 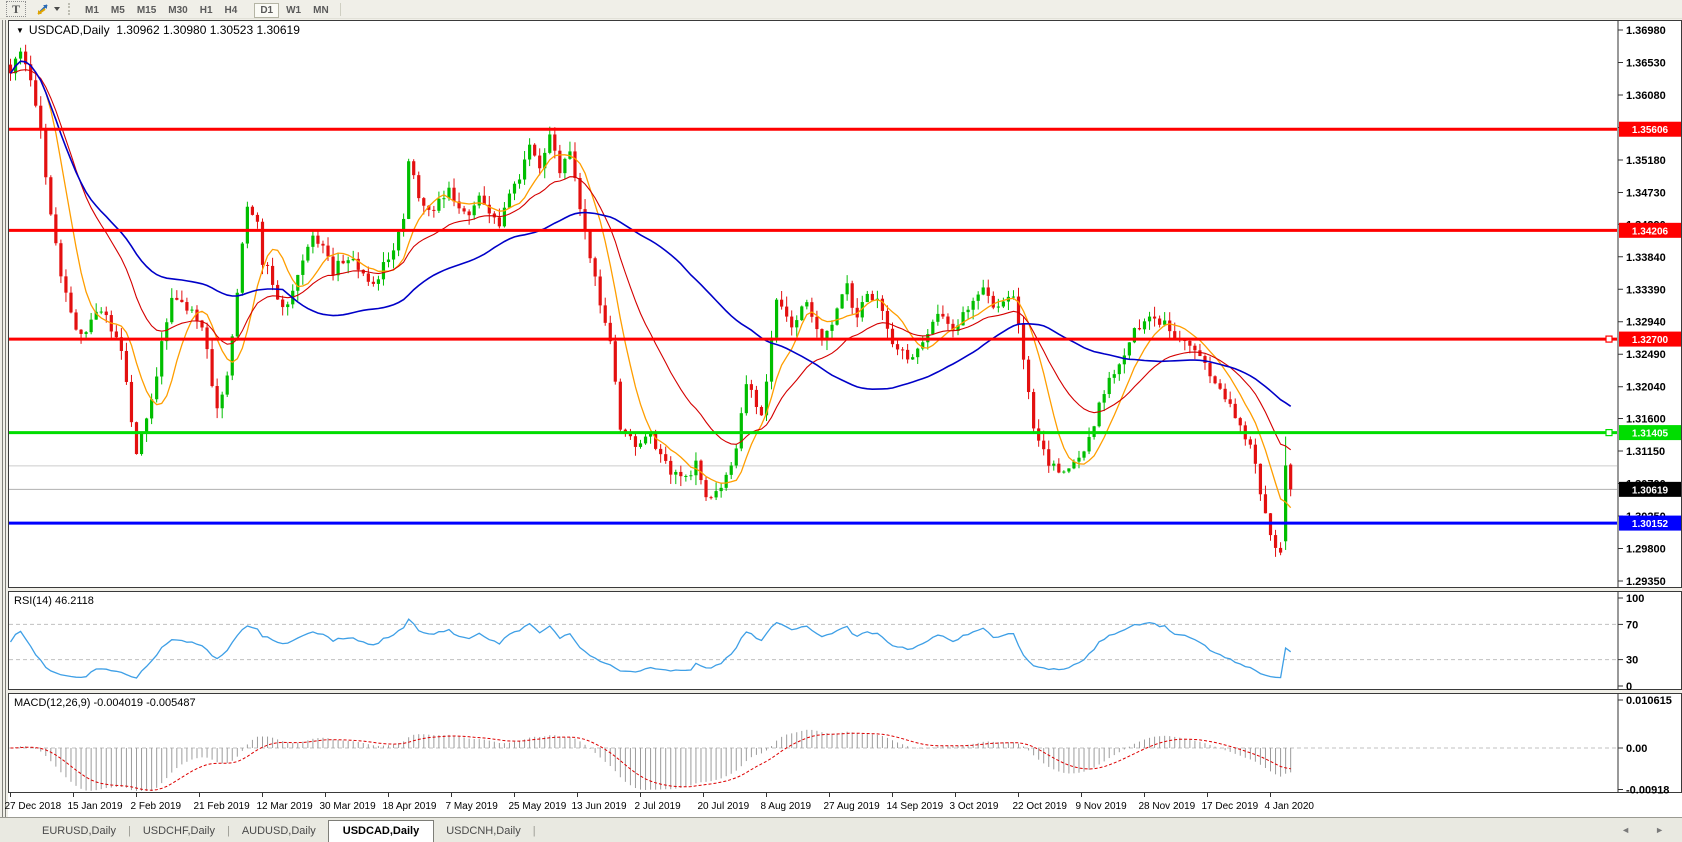 I want to click on svg-text: 1.32040, so click(x=1646, y=388).